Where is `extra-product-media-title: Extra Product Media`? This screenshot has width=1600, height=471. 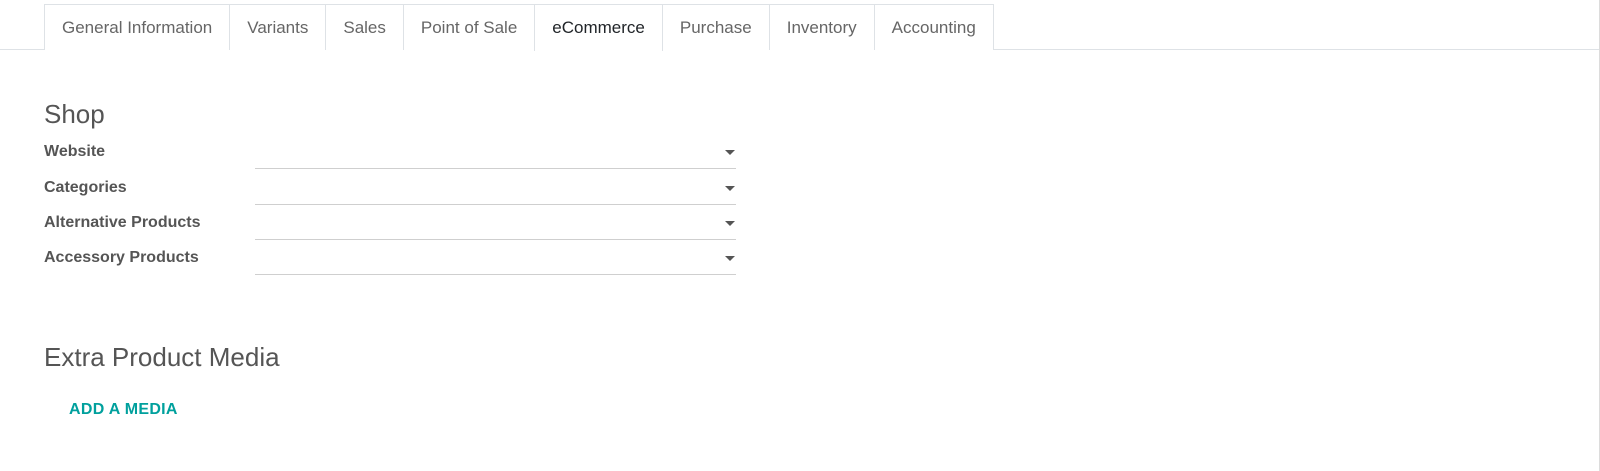
extra-product-media-title: Extra Product Media is located at coordinates (162, 357).